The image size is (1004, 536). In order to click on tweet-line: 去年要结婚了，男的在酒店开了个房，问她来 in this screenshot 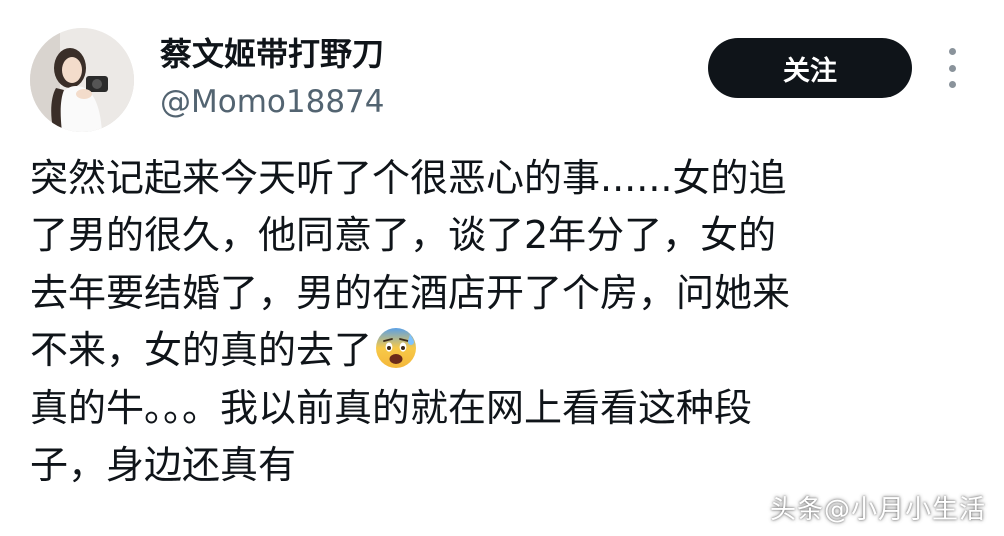, I will do `click(410, 292)`.